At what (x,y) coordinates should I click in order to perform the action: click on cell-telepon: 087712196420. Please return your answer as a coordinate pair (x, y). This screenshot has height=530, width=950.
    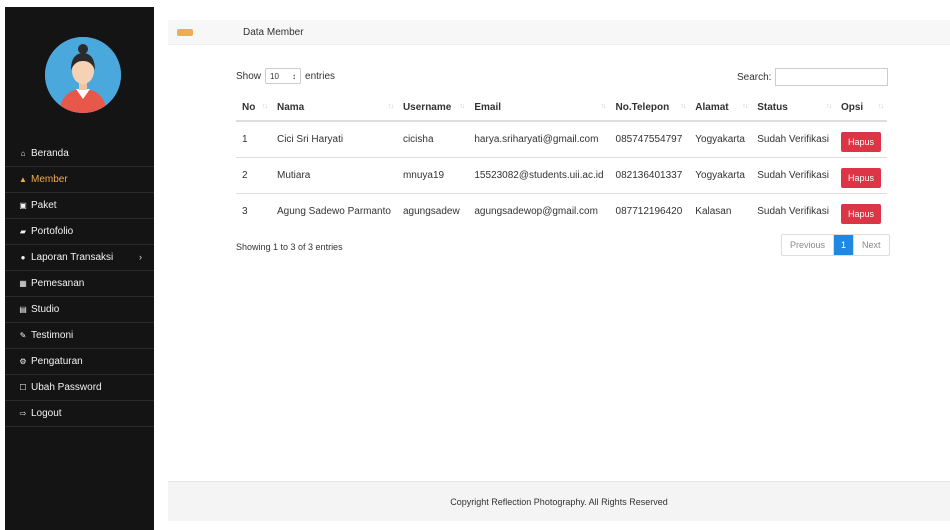
    Looking at the image, I should click on (649, 210).